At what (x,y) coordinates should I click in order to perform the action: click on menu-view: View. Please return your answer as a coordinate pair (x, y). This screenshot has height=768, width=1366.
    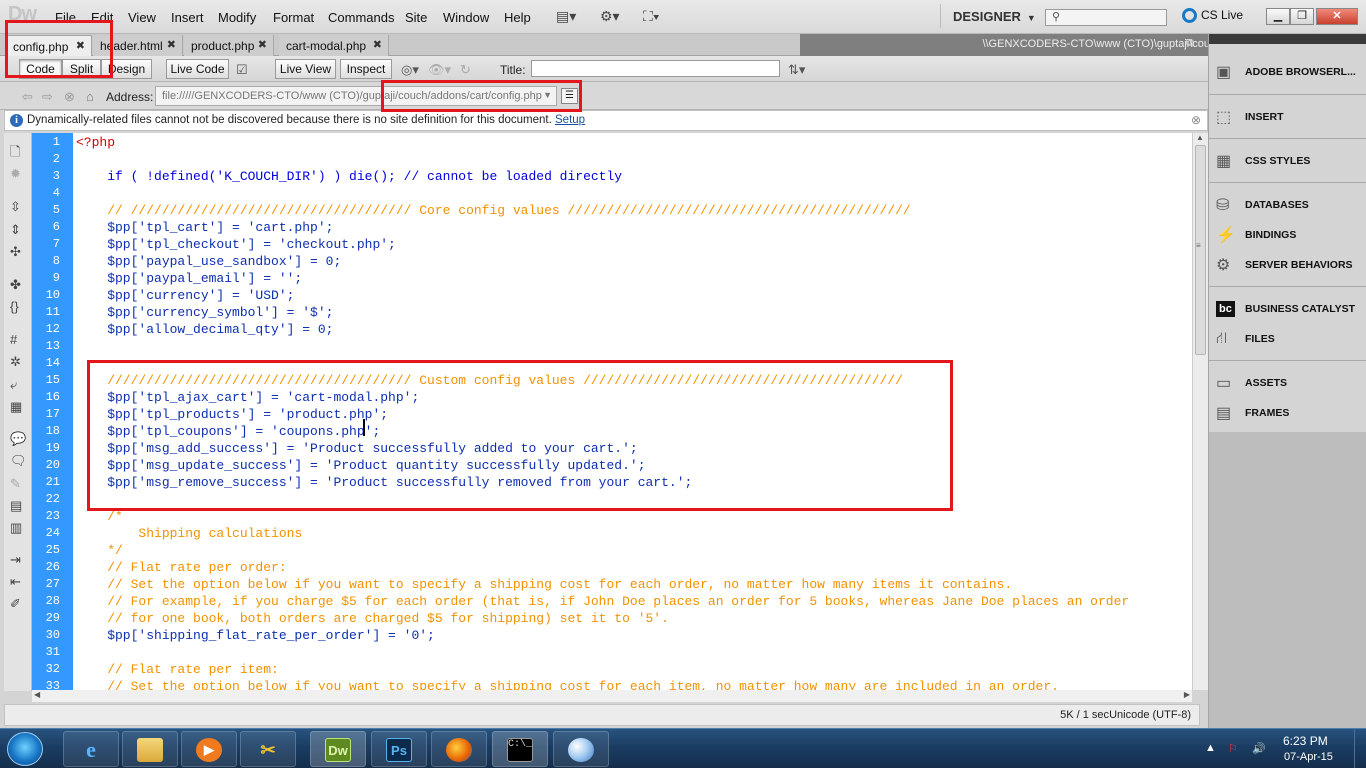
    Looking at the image, I should click on (142, 17).